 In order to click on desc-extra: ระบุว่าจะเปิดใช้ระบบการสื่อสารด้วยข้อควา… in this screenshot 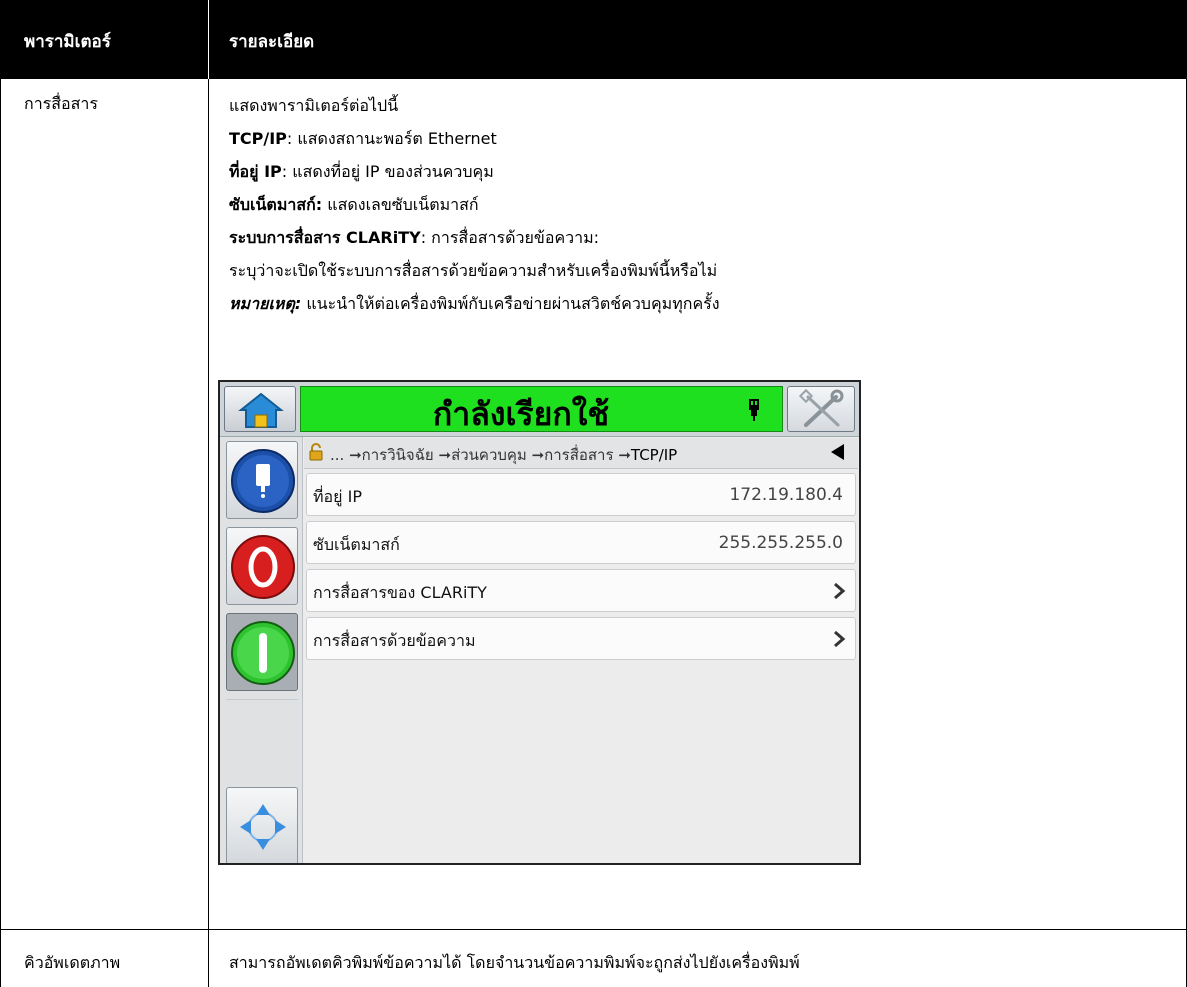, I will do `click(473, 270)`.